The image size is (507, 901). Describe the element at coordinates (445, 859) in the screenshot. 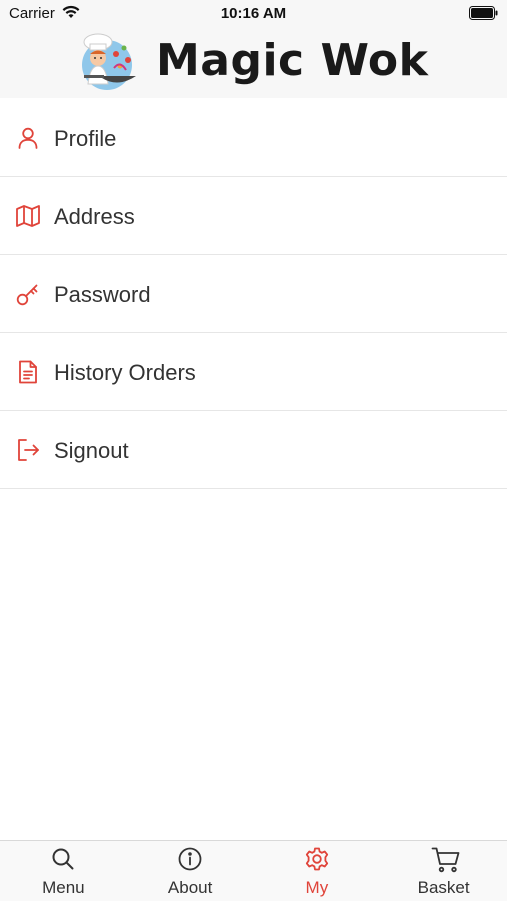

I see `cart-icon` at that location.